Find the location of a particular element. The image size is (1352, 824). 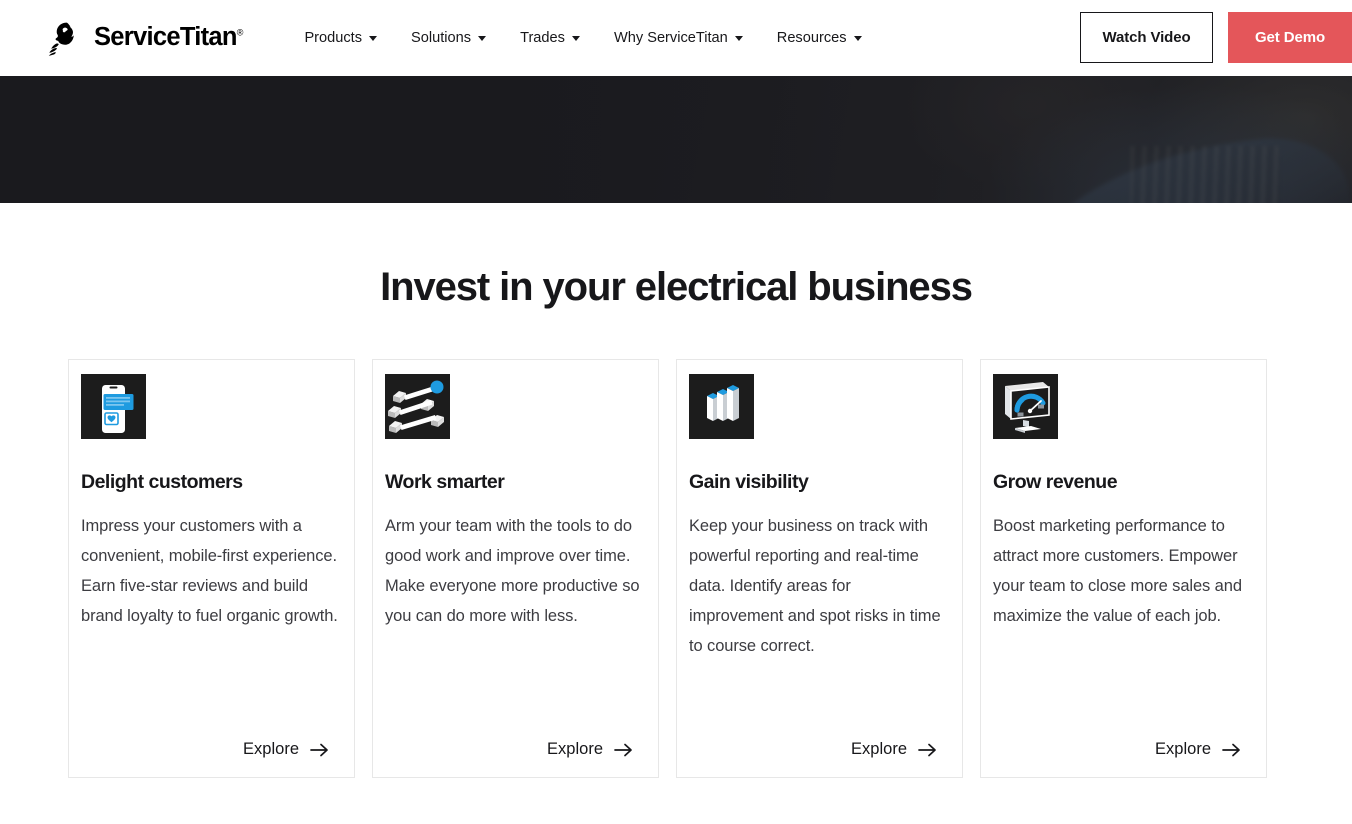

nav-item-trades: Trades is located at coordinates (550, 38).